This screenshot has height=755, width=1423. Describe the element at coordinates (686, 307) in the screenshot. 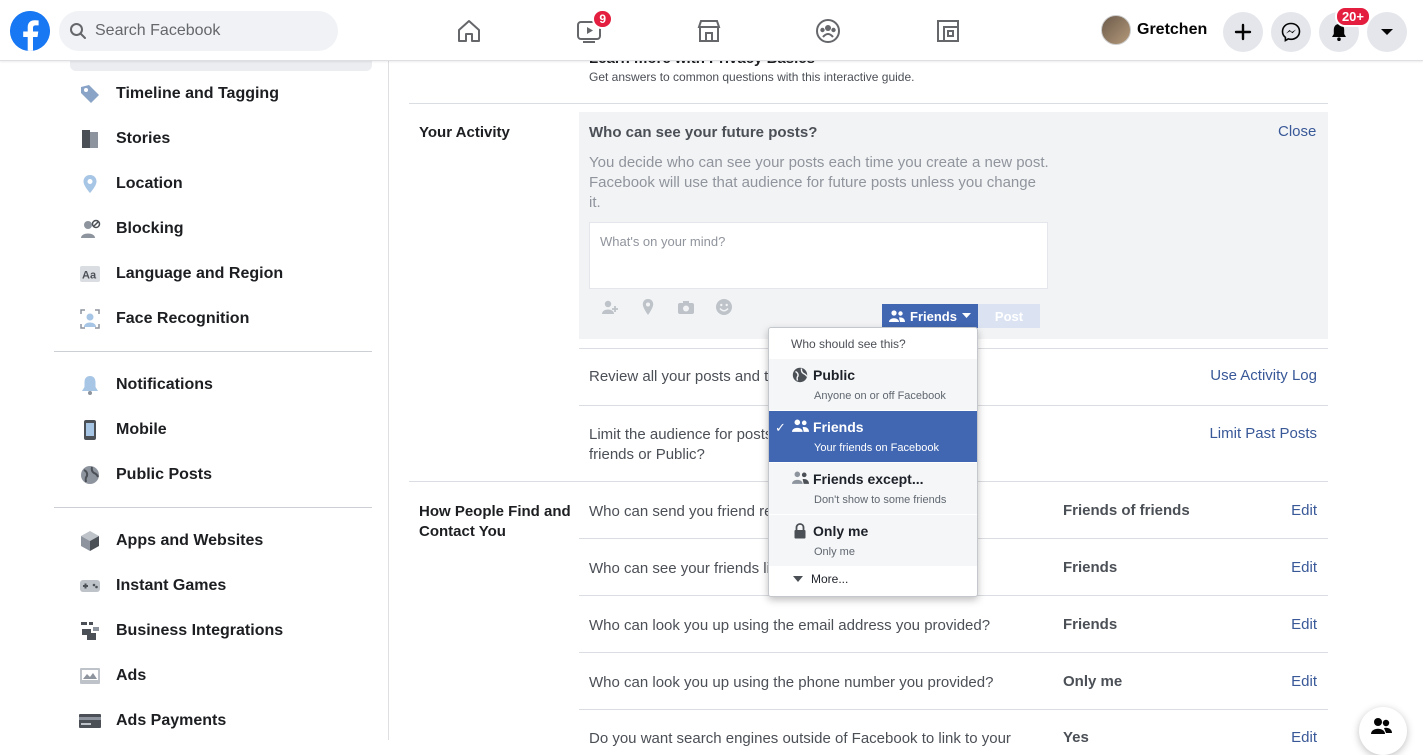

I see `camera-icon` at that location.